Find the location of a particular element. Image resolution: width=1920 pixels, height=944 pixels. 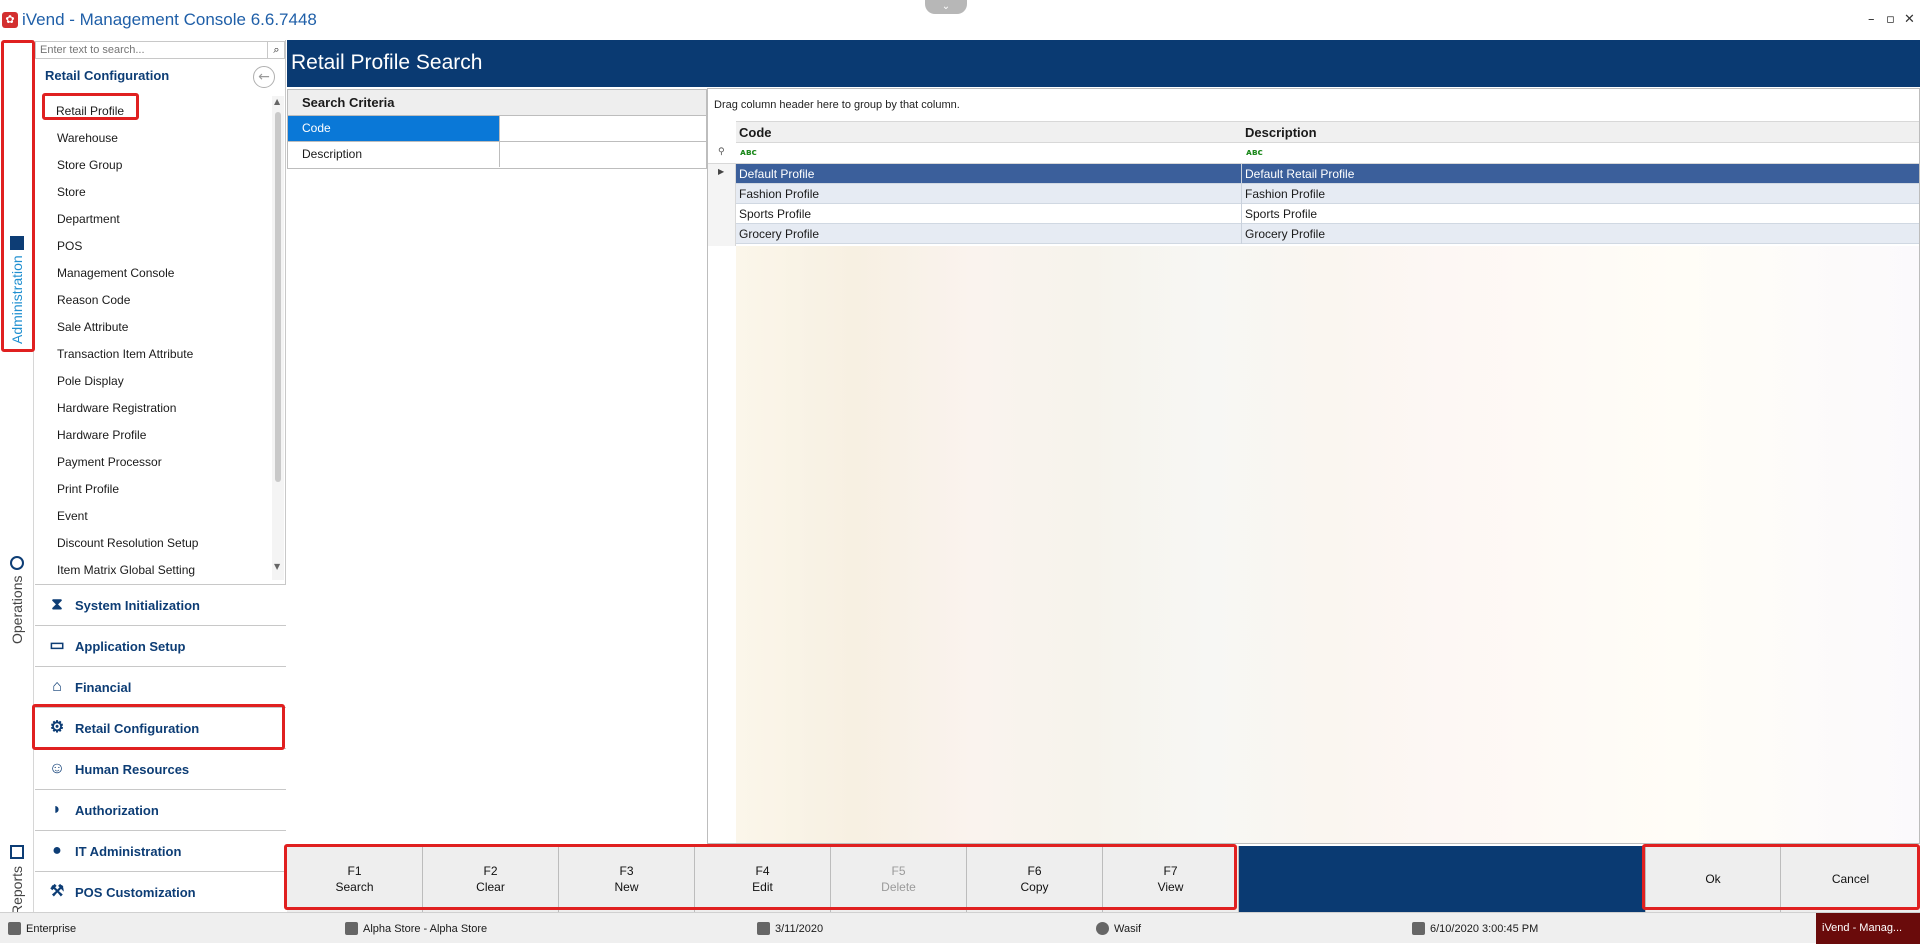

f2-clear-button: F2 Clear is located at coordinates (491, 879).